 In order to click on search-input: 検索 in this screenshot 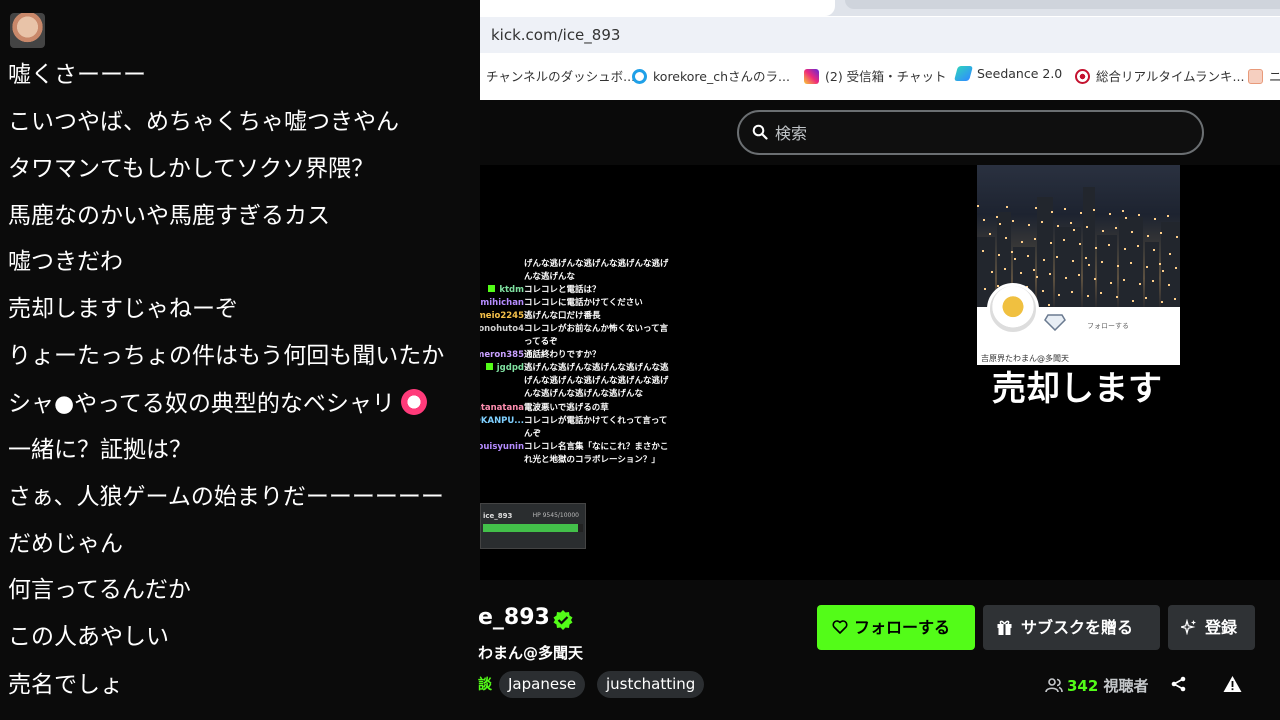, I will do `click(791, 132)`.